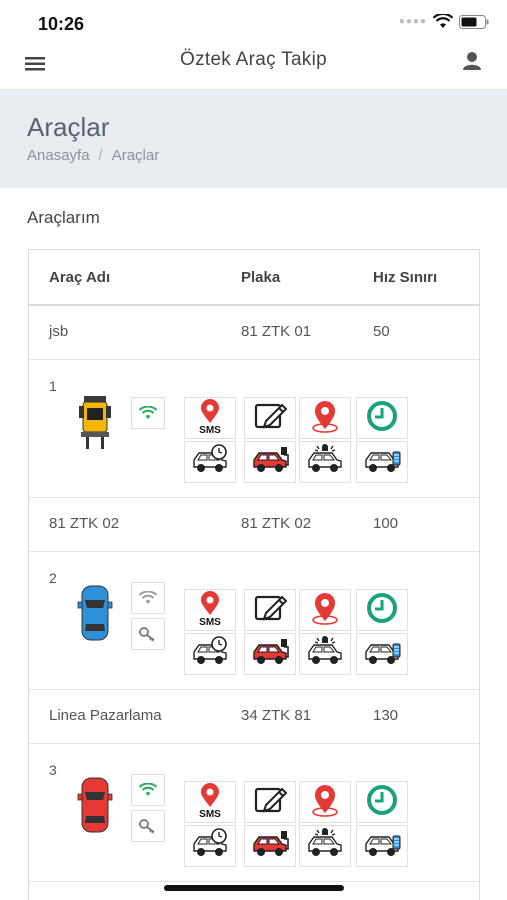 Image resolution: width=507 pixels, height=900 pixels. Describe the element at coordinates (84, 523) in the screenshot. I see `vehicle-name: 81 ZTK 02` at that location.